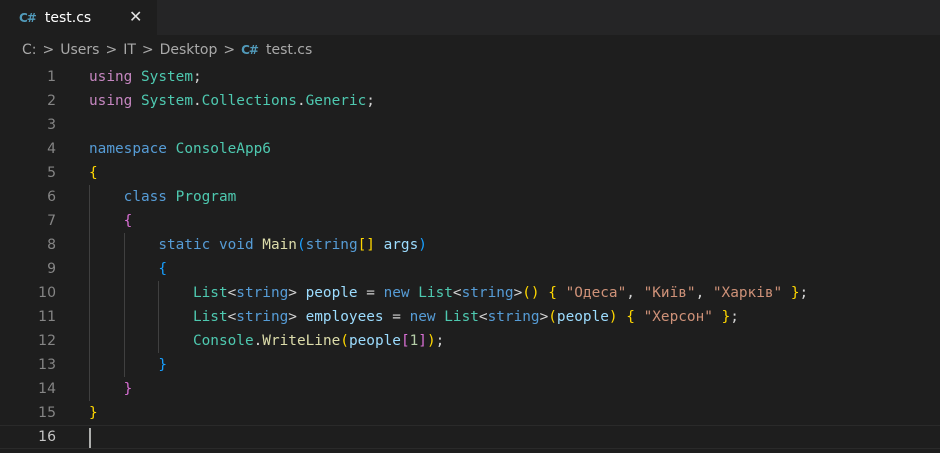 The height and width of the screenshot is (453, 940). Describe the element at coordinates (531, 293) in the screenshot. I see `code-token: ()` at that location.